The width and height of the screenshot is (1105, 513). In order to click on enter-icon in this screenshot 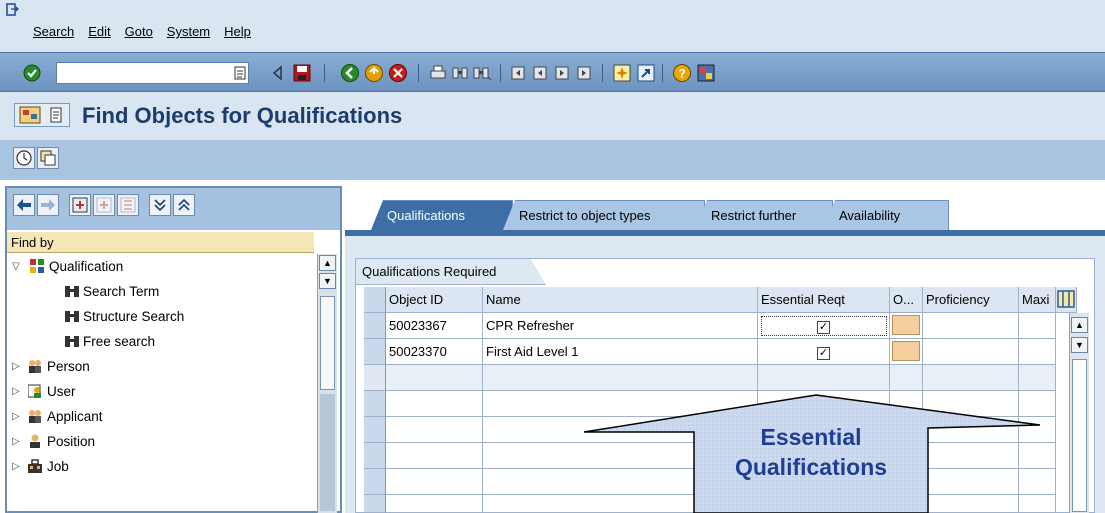, I will do `click(32, 73)`.